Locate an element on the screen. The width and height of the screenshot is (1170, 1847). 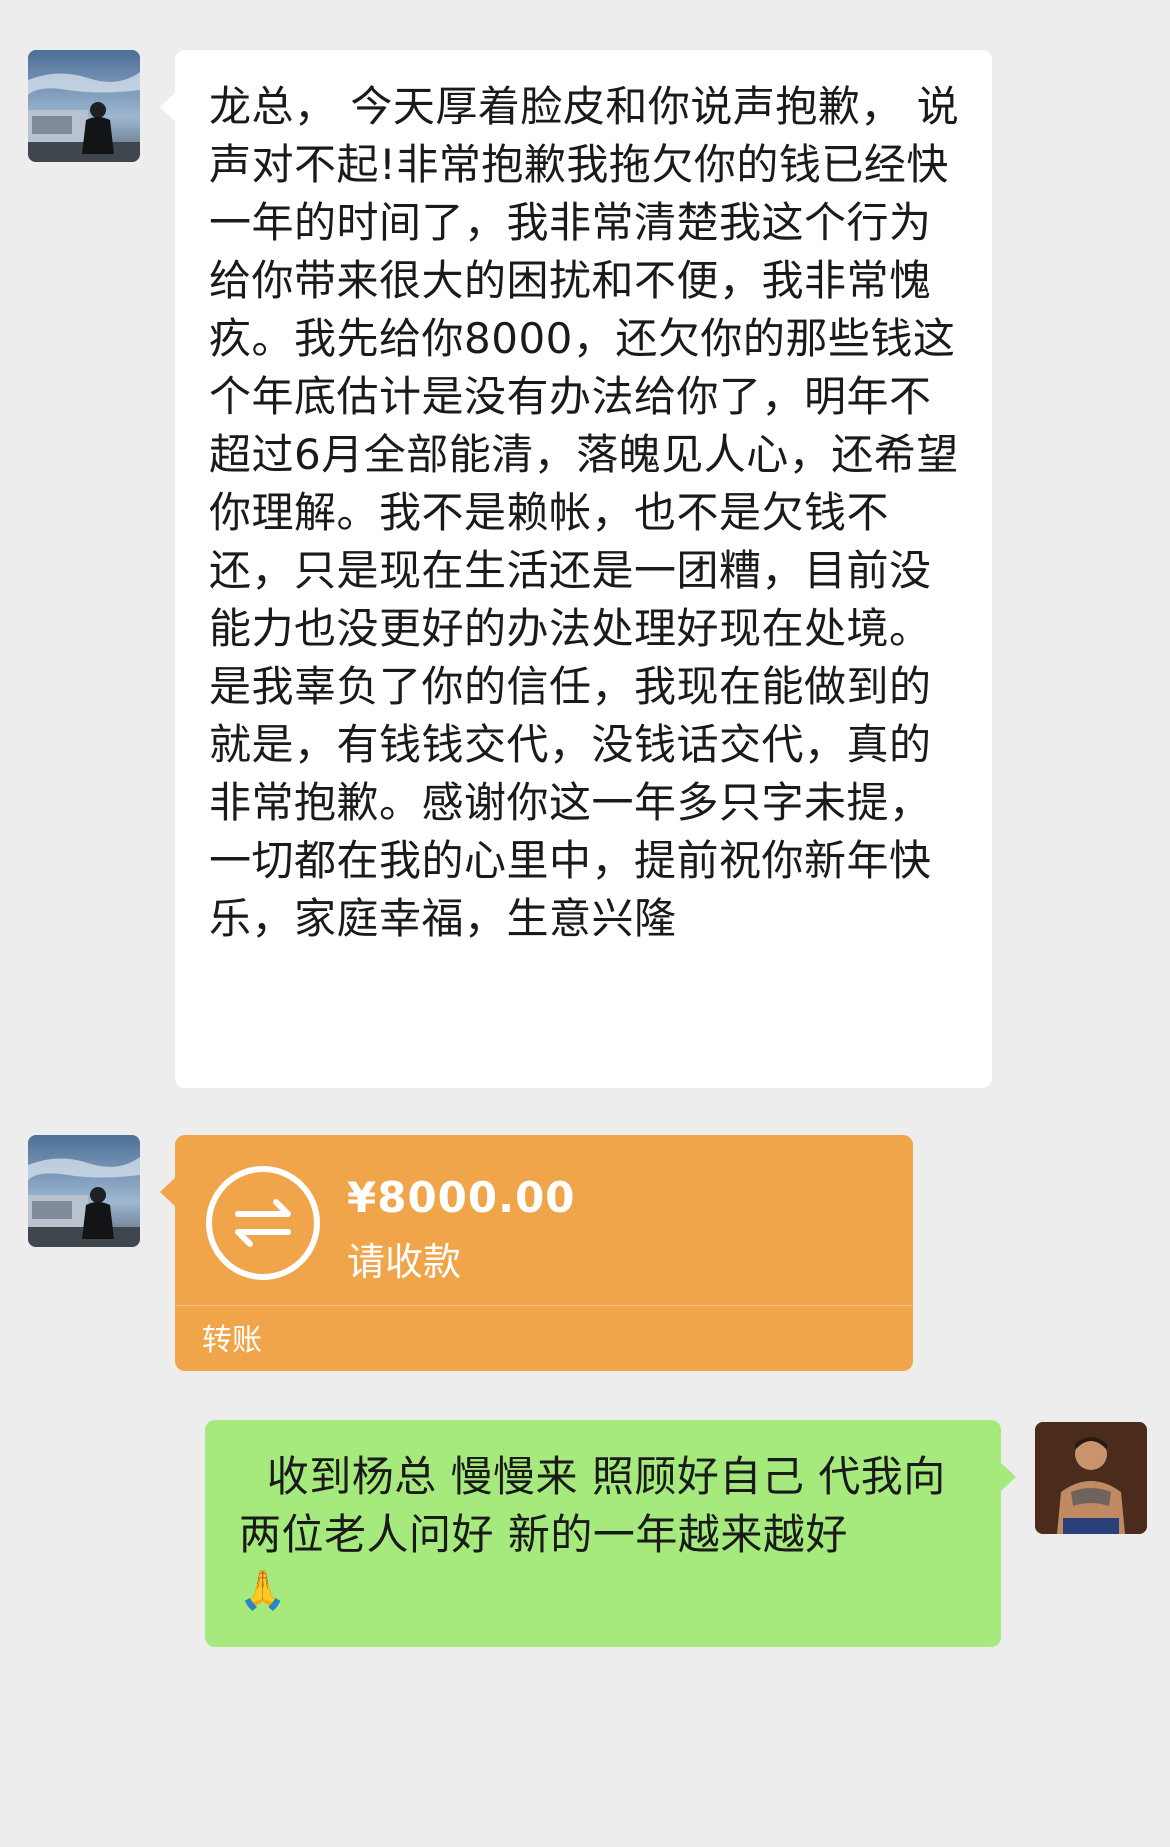
transfer-footer-label: 转账 is located at coordinates (232, 1340).